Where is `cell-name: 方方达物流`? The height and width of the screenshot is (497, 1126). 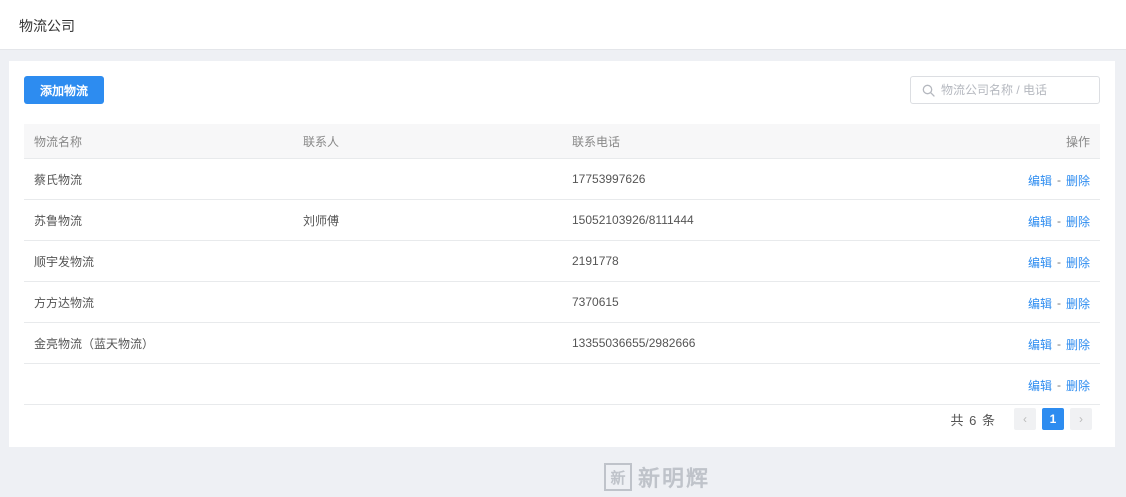
cell-name: 方方达物流 is located at coordinates (64, 302).